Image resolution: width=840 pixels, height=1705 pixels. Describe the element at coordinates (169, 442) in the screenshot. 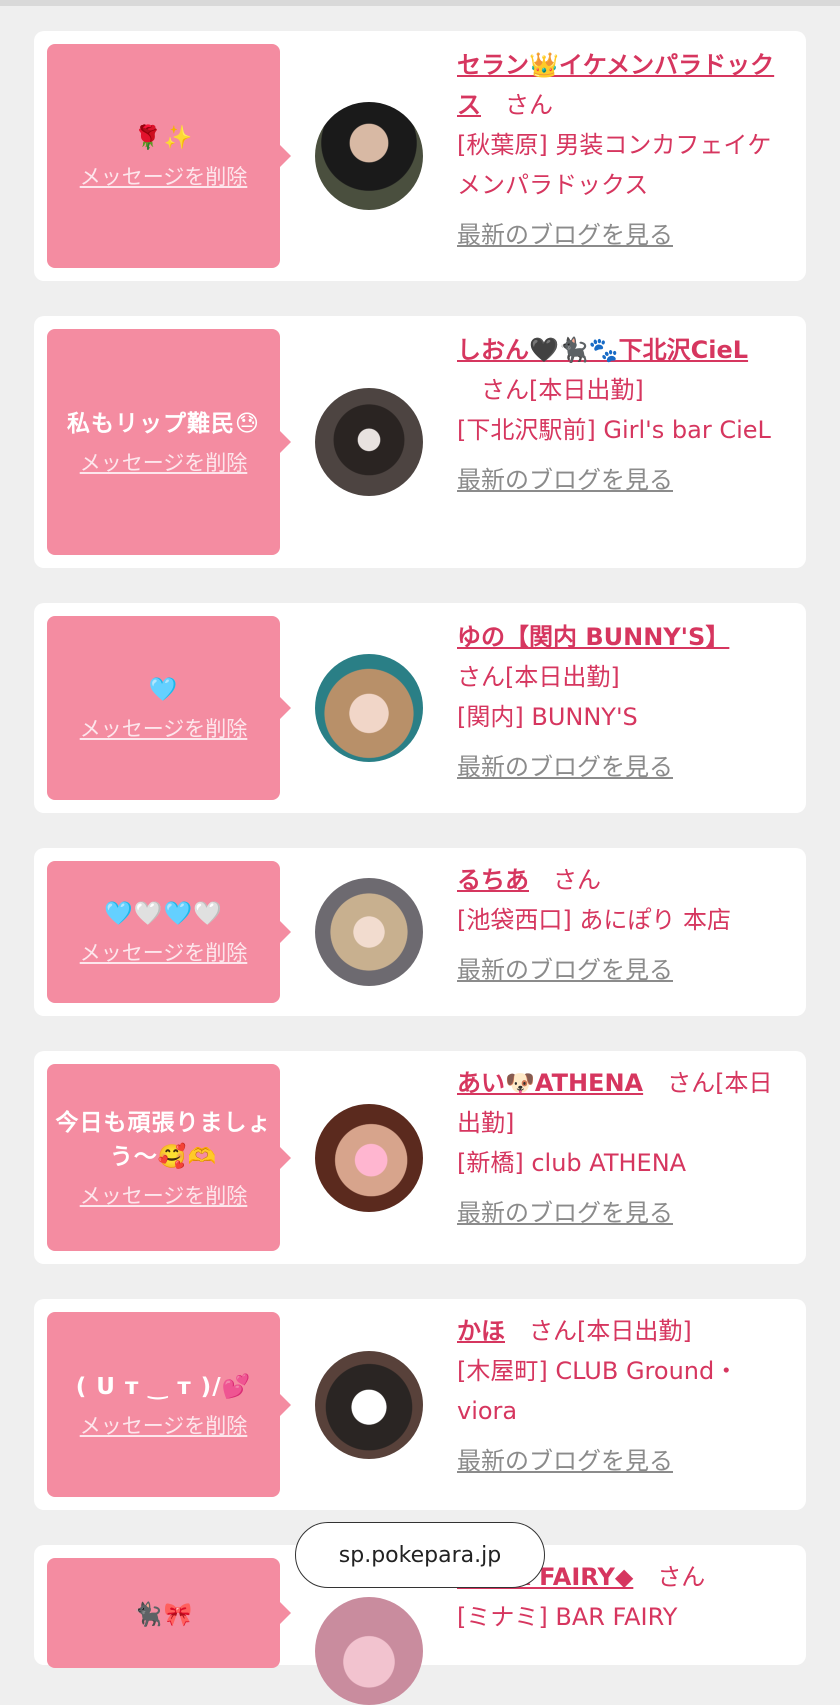

I see `message-bubble: 私もリップ難民😓 メッセージを削除` at that location.